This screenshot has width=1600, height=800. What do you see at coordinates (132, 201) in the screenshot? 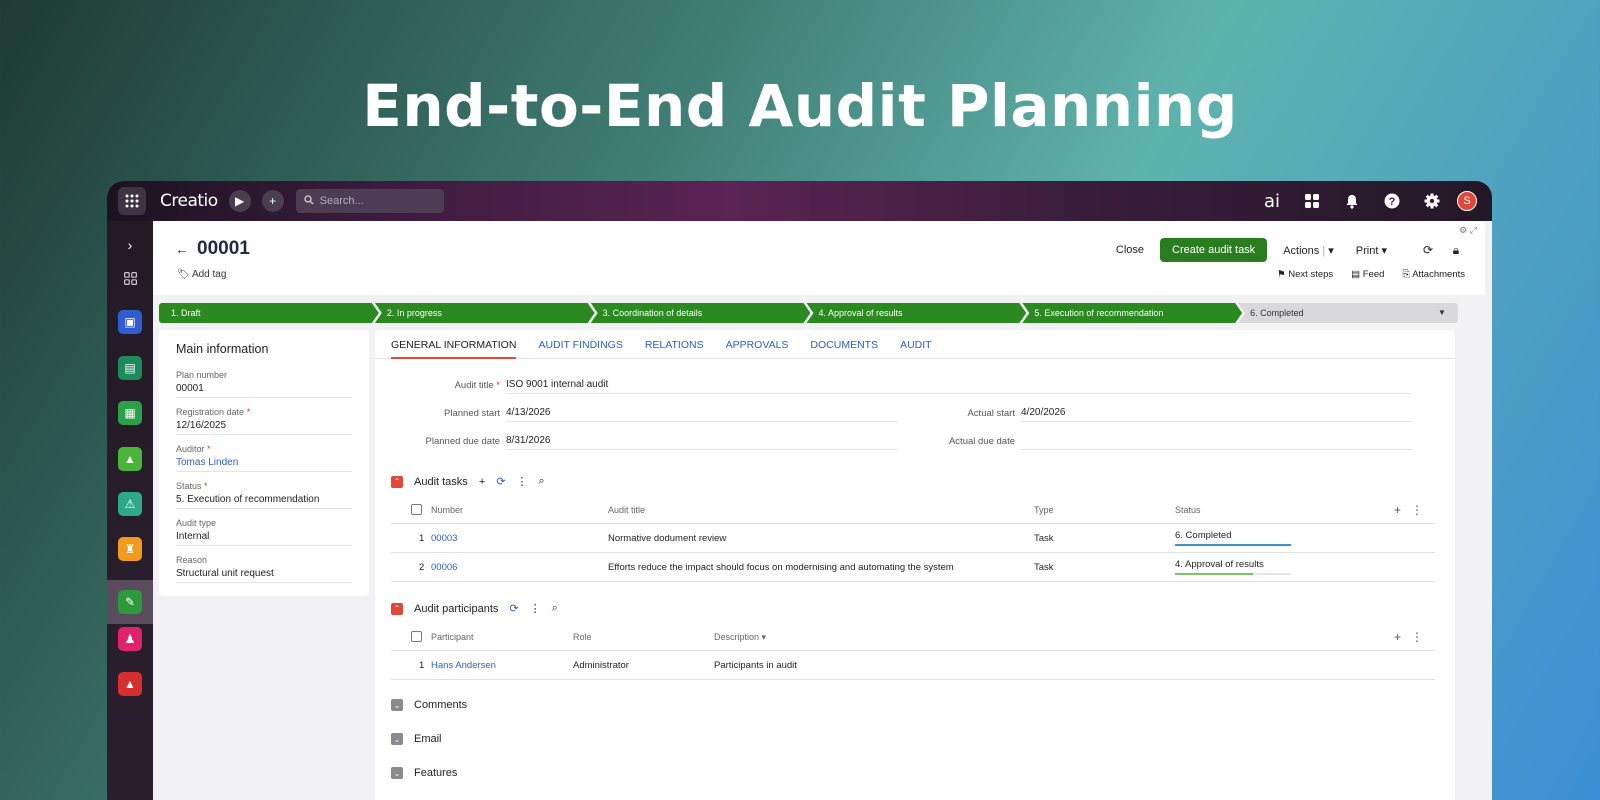
I see `app-launcher-icon` at bounding box center [132, 201].